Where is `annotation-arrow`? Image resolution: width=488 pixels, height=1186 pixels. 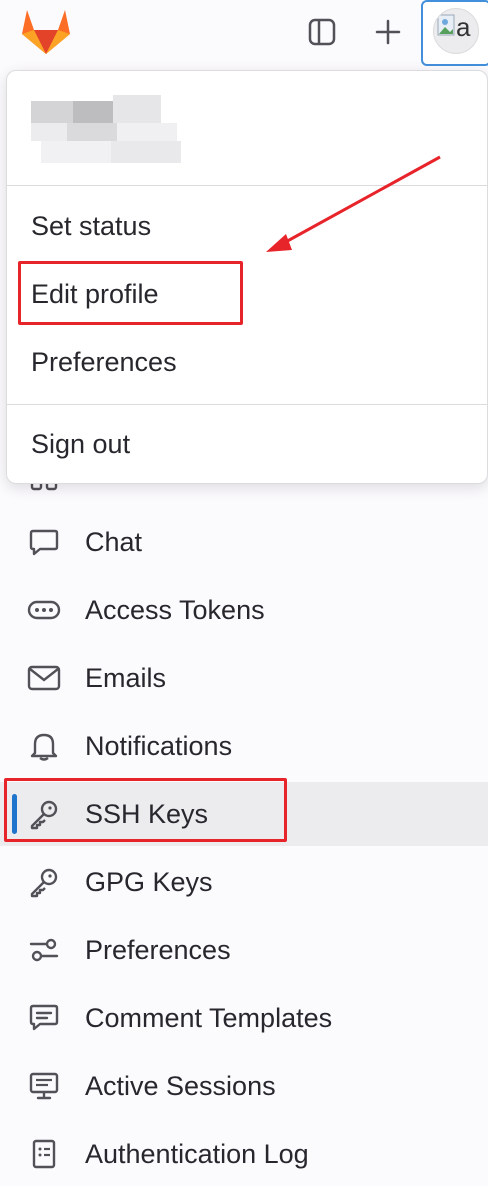
annotation-arrow is located at coordinates (353, 203).